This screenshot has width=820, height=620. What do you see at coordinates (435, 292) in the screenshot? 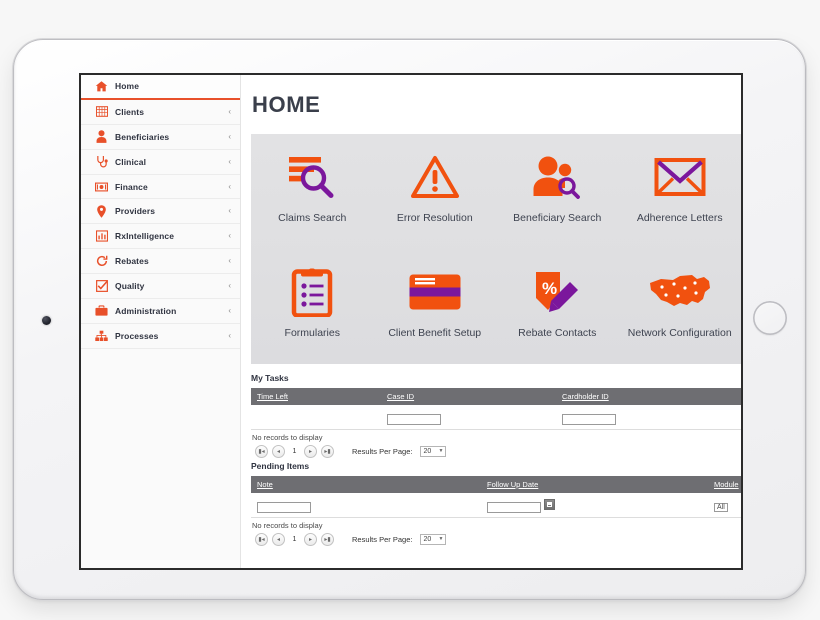
I see `id-card-icon` at bounding box center [435, 292].